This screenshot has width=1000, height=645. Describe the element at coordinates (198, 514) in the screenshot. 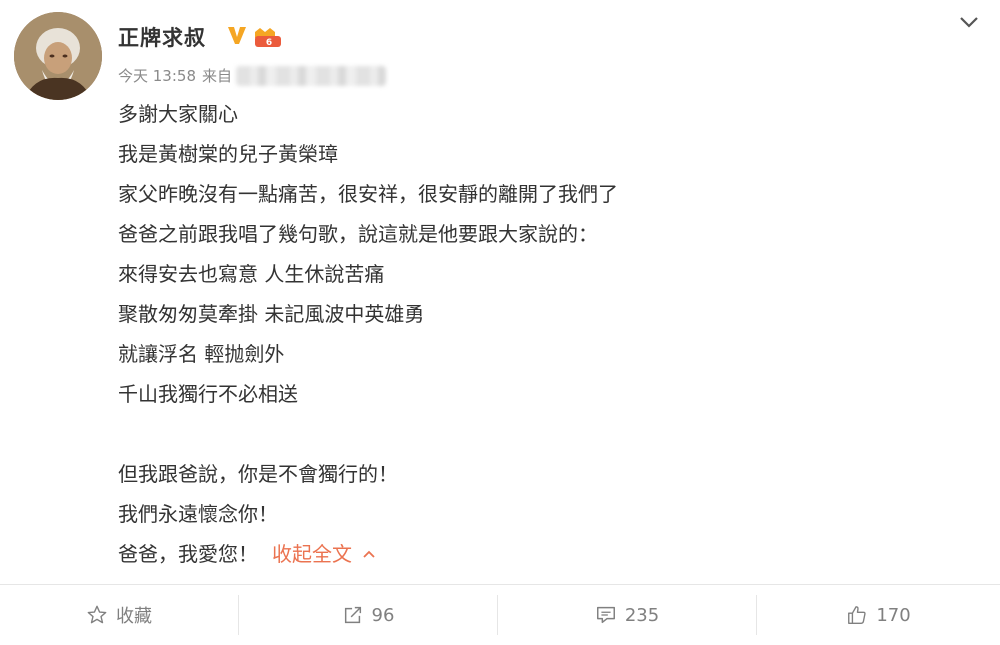

I see `post-line: 我們永遠懷念你！` at that location.